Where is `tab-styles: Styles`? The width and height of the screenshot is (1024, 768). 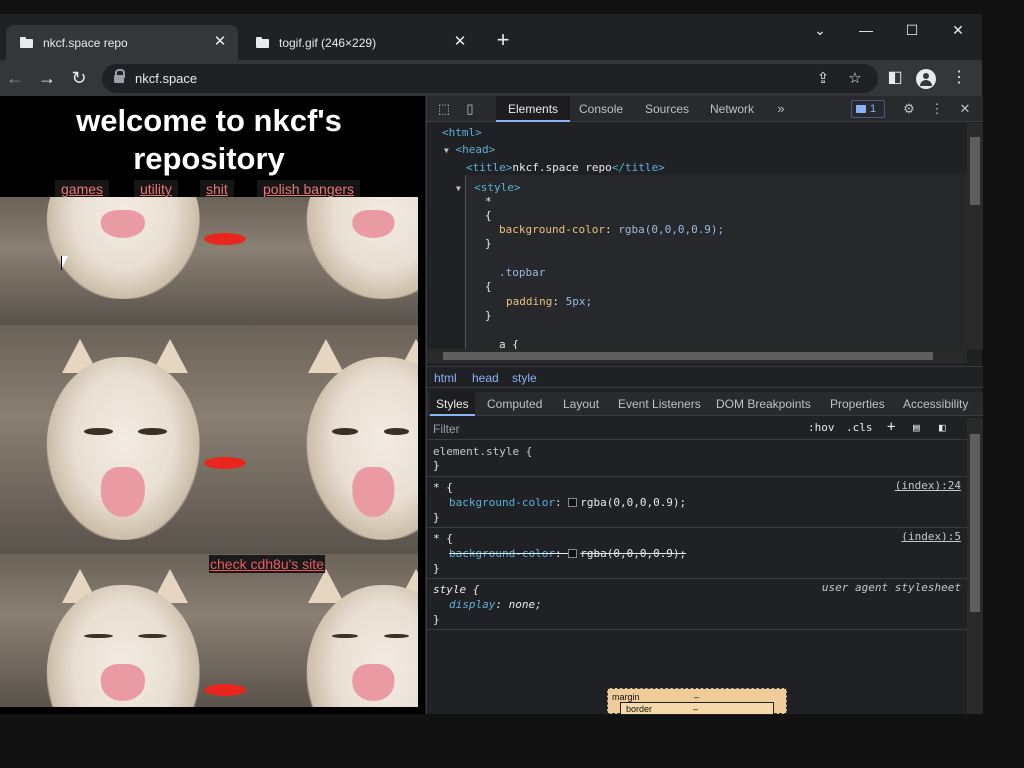 tab-styles: Styles is located at coordinates (452, 404).